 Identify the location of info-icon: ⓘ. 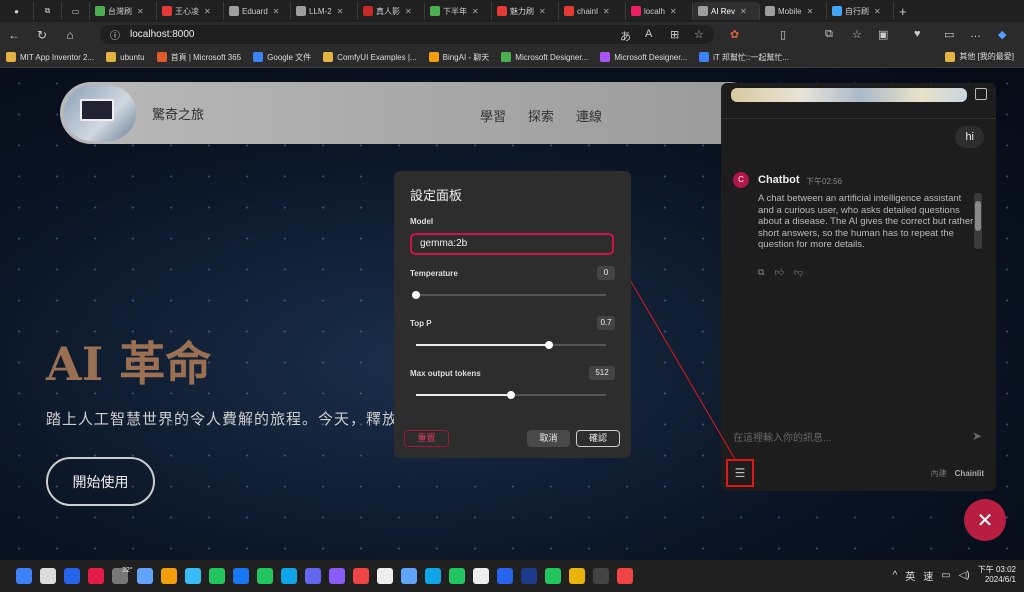
(115, 34).